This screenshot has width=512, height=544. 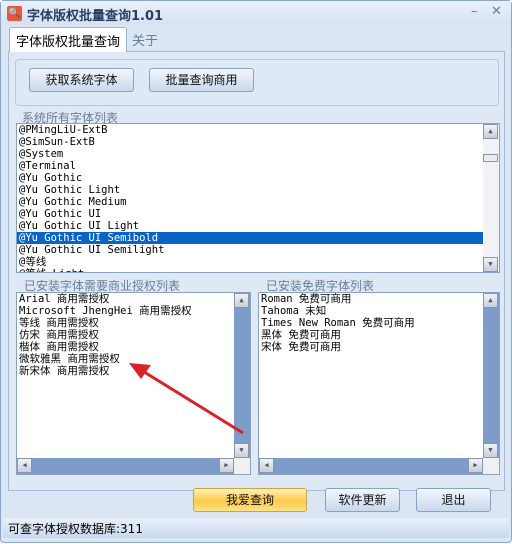 I want to click on list-item: @System, so click(x=258, y=154).